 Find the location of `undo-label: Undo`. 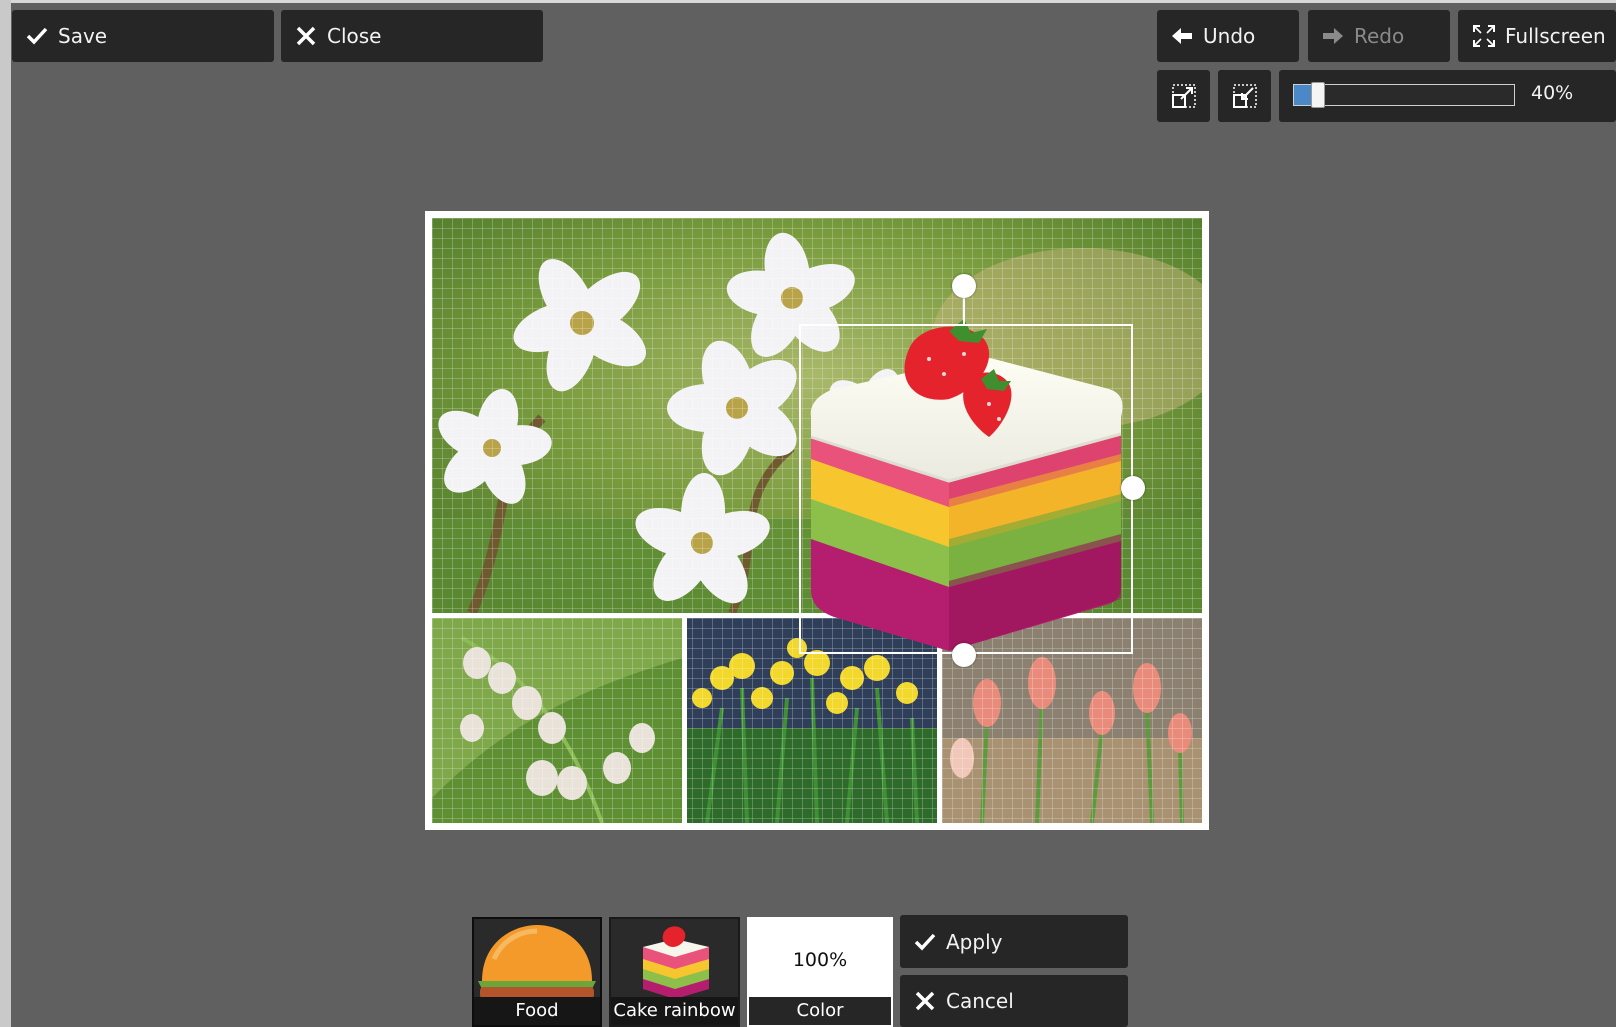

undo-label: Undo is located at coordinates (1229, 36).